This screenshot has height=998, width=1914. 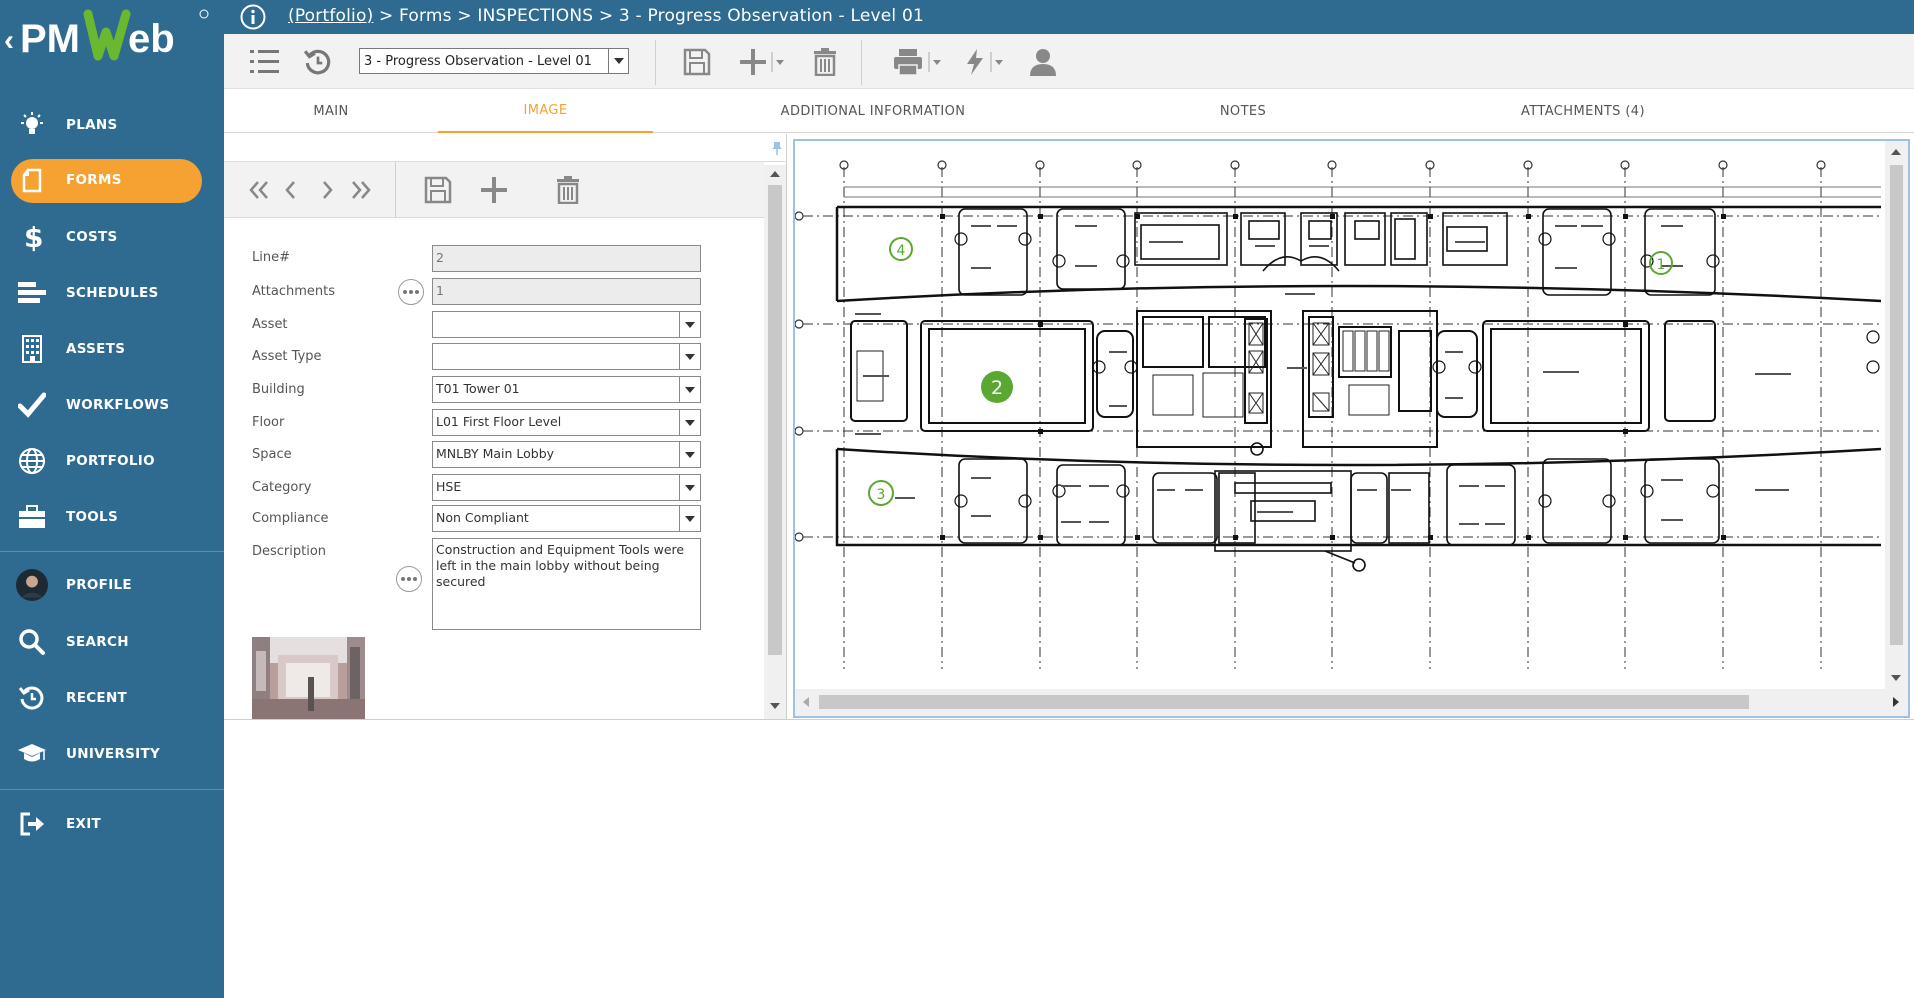 I want to click on tab-additional-information: ADDITIONAL INFORMATION, so click(x=873, y=111).